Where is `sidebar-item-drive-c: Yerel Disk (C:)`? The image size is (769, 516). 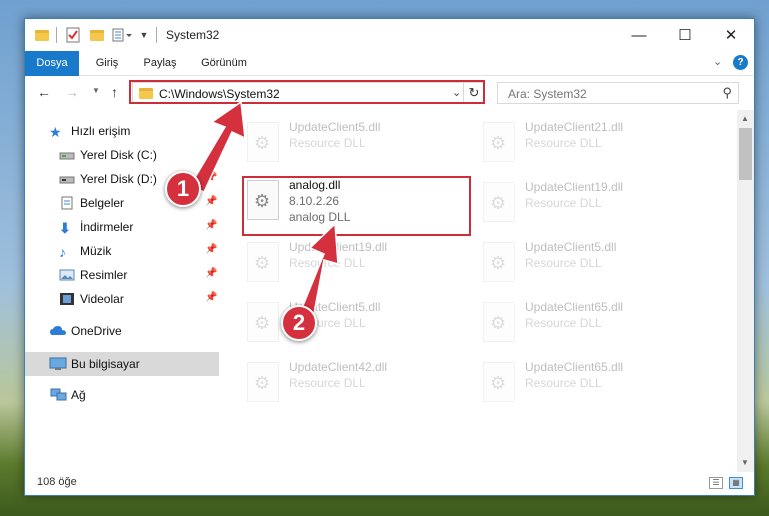
sidebar-item-drive-c: Yerel Disk (C:) is located at coordinates (122, 155).